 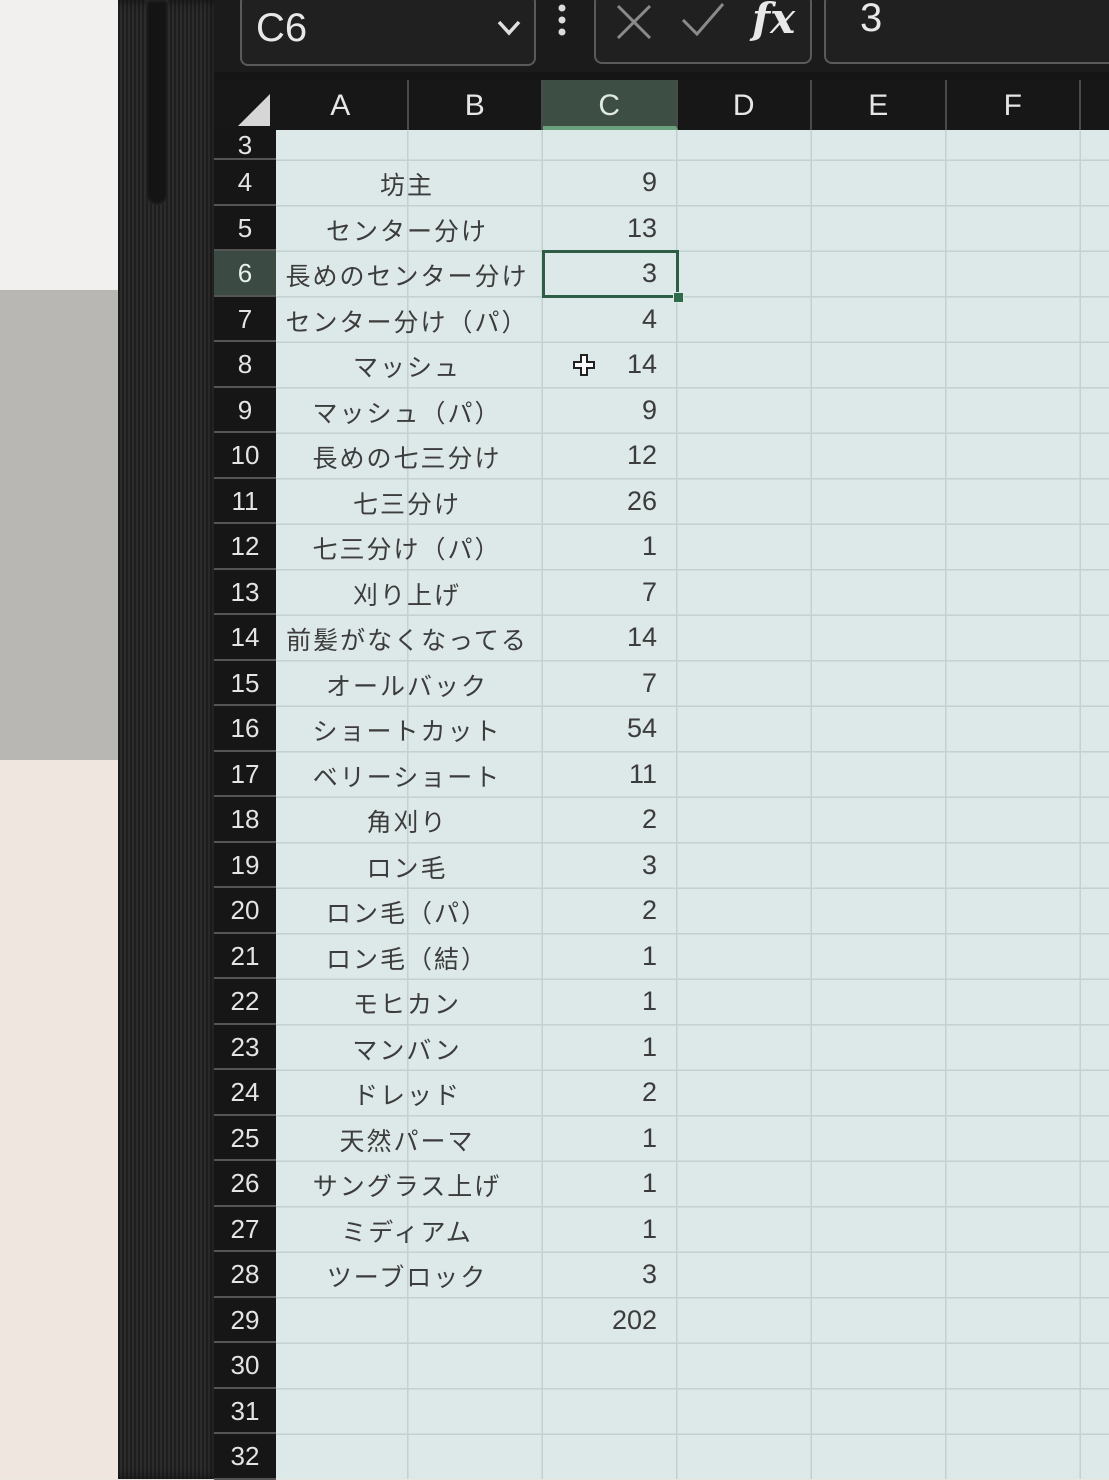 I want to click on fill-handle, so click(x=678, y=297).